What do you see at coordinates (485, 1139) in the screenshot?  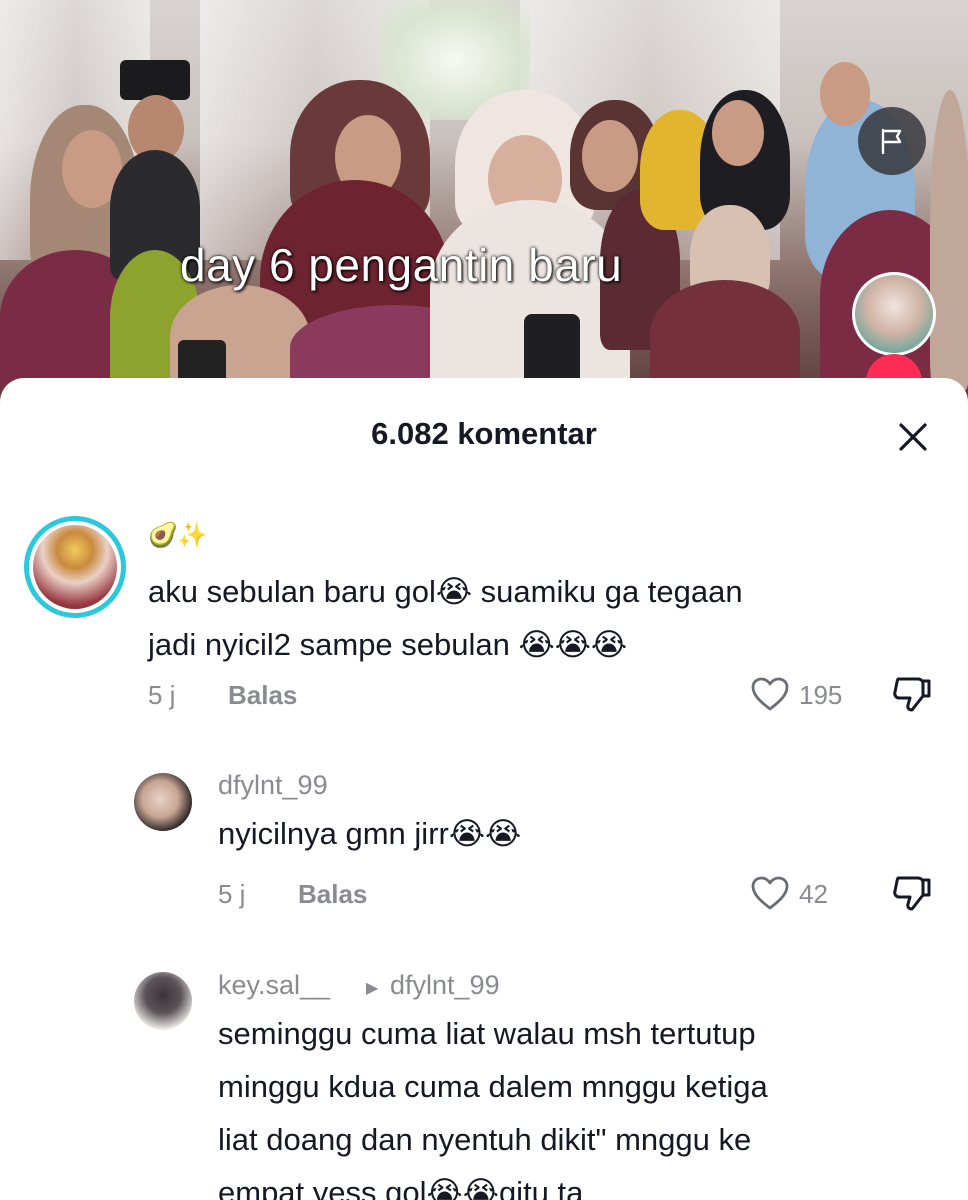 I see `reply-text: liat doang dan nyentuh dikit" mnggu ke` at bounding box center [485, 1139].